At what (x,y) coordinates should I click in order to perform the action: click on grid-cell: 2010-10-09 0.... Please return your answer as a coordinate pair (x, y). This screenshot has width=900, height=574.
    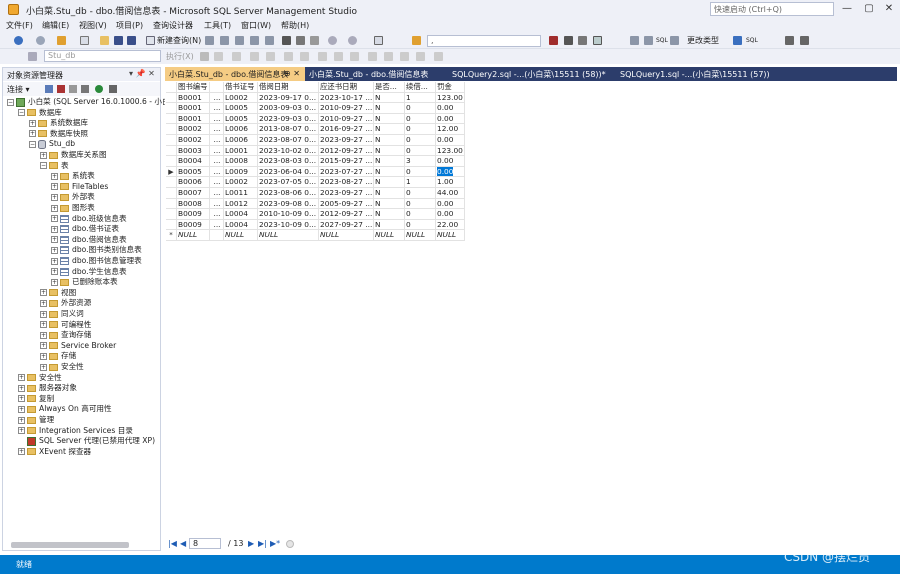
    Looking at the image, I should click on (288, 214).